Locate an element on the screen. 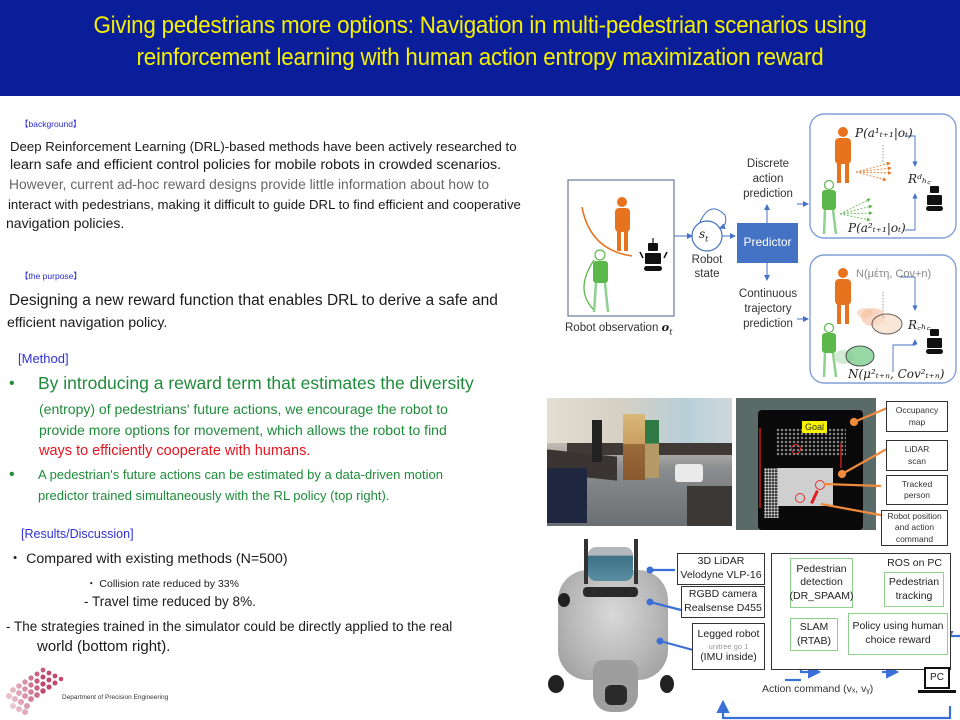  experiment-photo is located at coordinates (639, 462).